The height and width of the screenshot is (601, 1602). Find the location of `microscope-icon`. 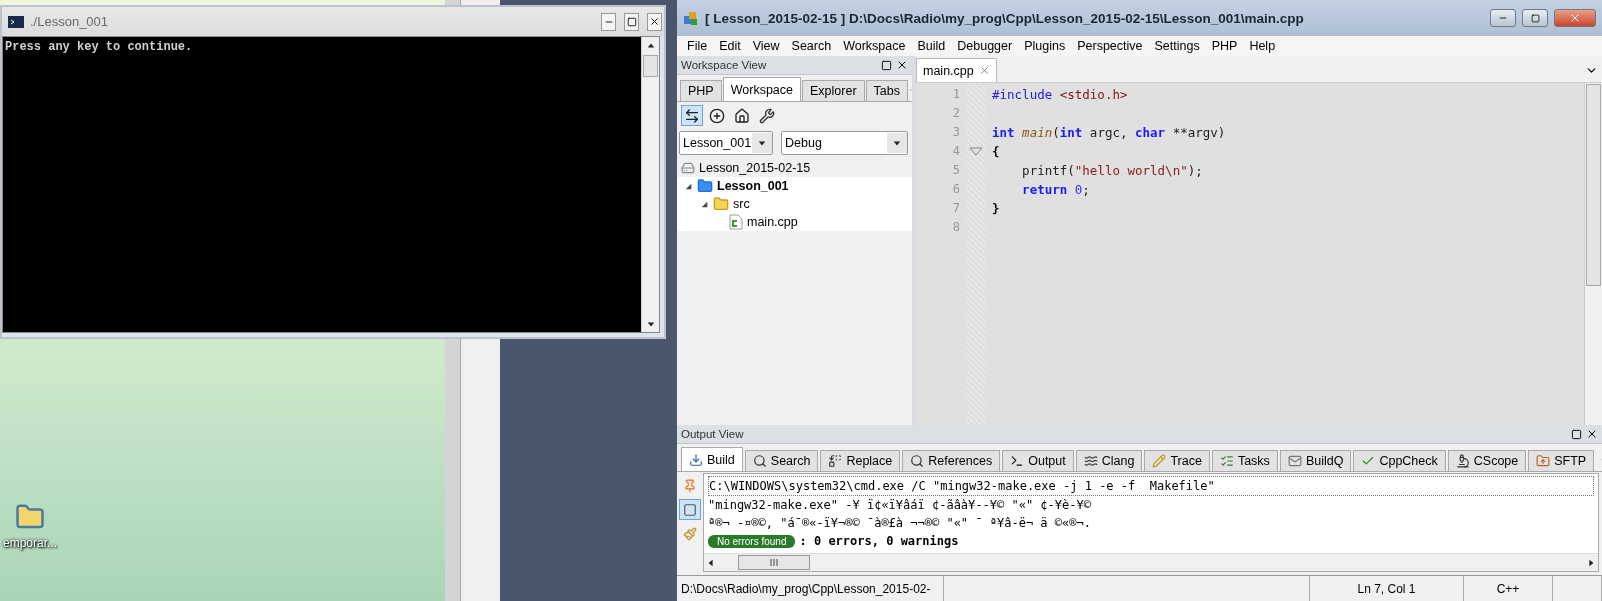

microscope-icon is located at coordinates (1462, 461).